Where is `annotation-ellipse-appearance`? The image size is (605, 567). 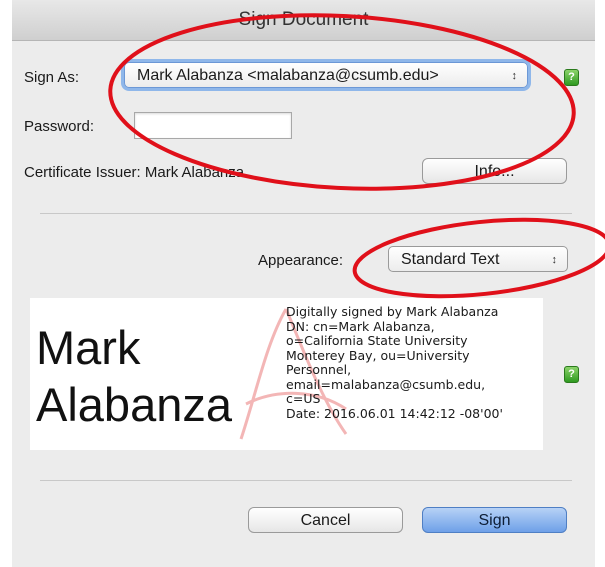 annotation-ellipse-appearance is located at coordinates (478, 258).